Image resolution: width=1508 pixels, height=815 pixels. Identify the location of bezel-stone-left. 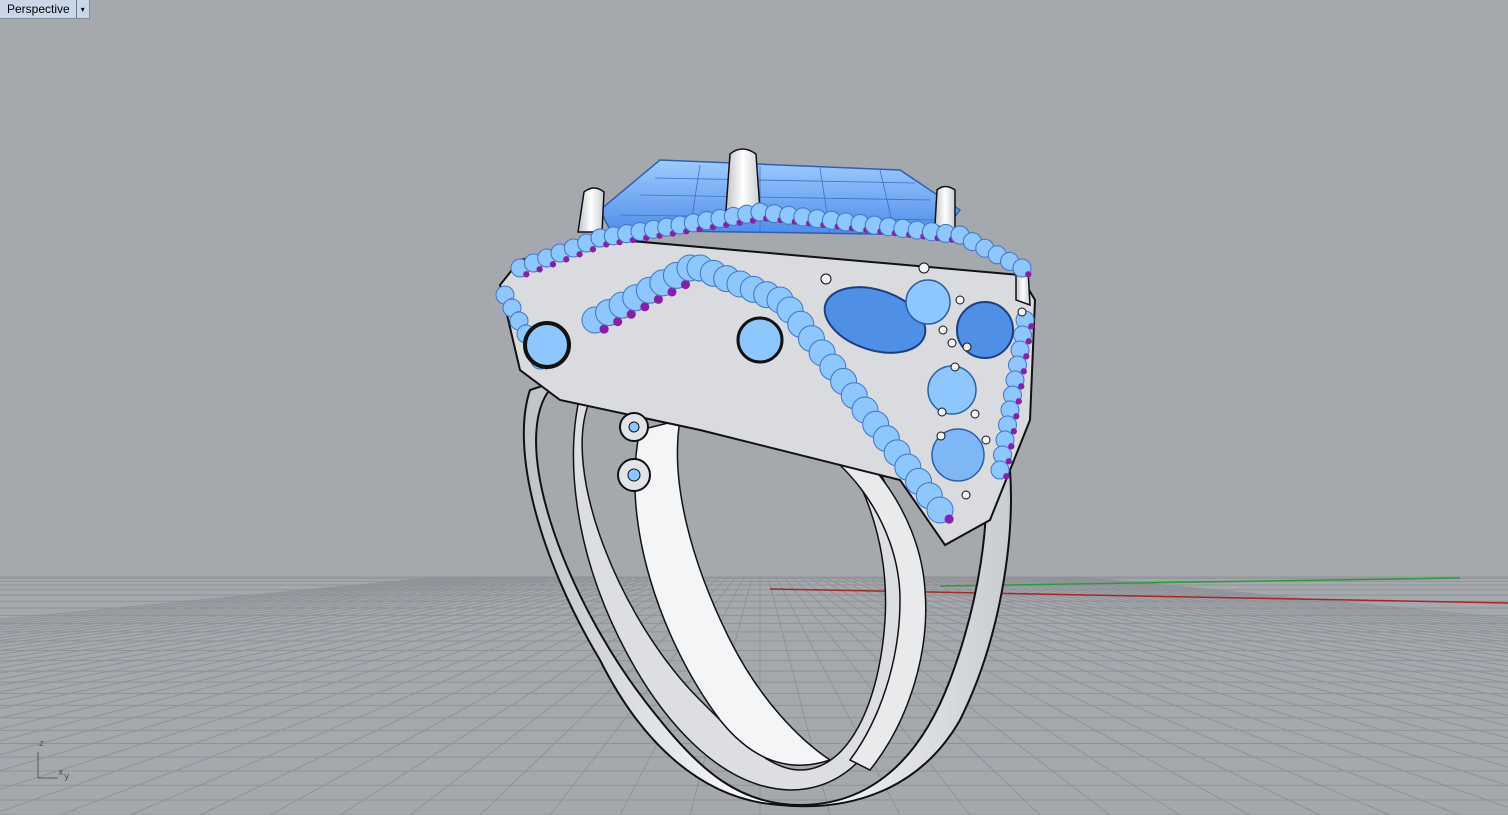
(547, 345).